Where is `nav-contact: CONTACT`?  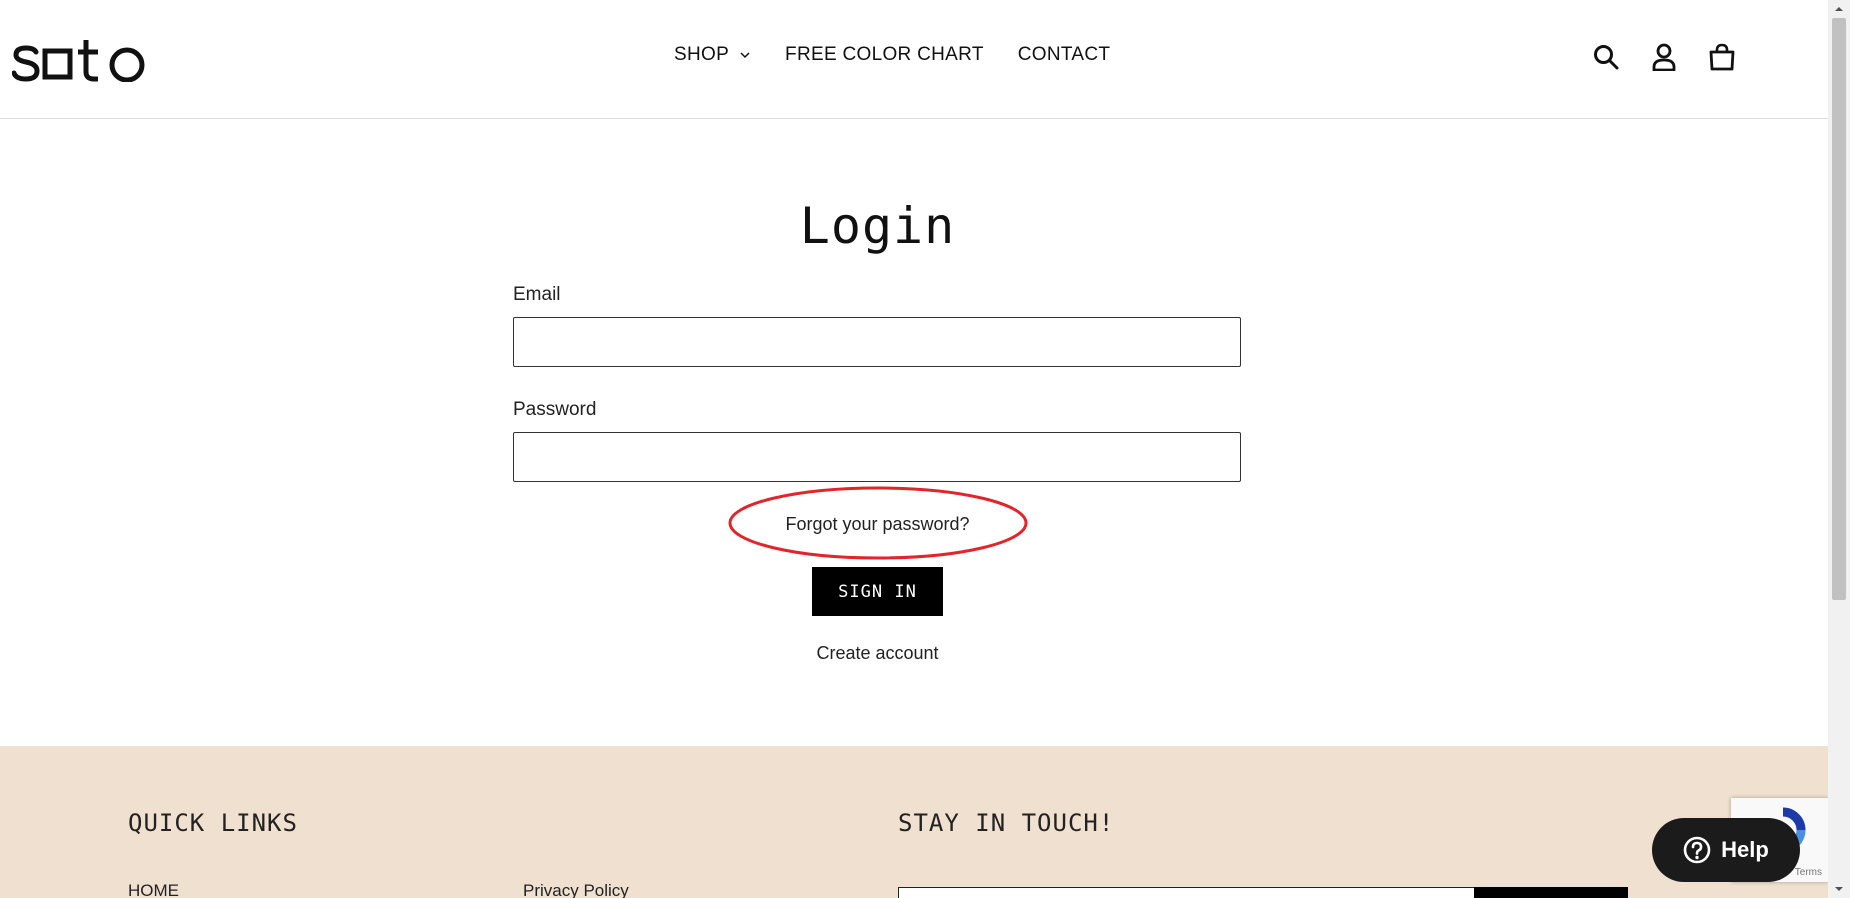
nav-contact: CONTACT is located at coordinates (1064, 55).